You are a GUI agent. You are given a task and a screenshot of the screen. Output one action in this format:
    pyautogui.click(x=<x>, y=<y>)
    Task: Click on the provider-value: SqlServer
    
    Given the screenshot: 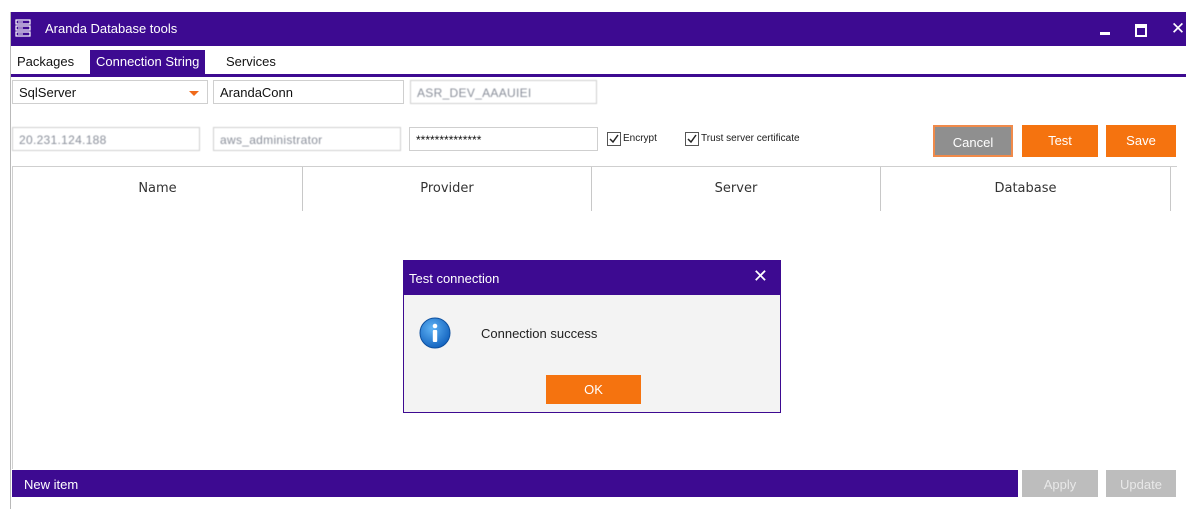 What is the action you would take?
    pyautogui.click(x=48, y=92)
    